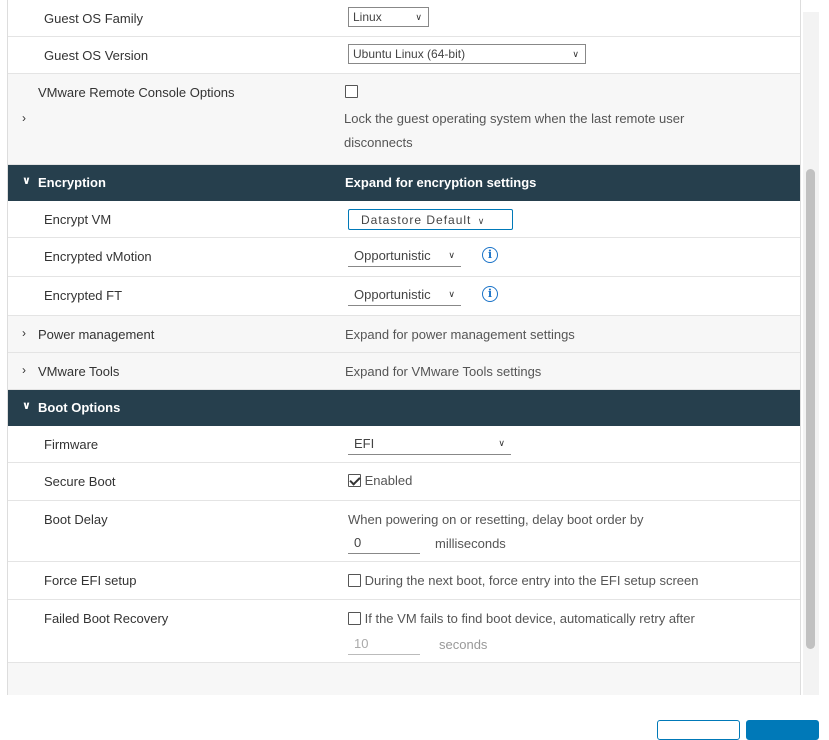 Image resolution: width=829 pixels, height=740 pixels. What do you see at coordinates (404, 679) in the screenshot?
I see `next-section-row-partial` at bounding box center [404, 679].